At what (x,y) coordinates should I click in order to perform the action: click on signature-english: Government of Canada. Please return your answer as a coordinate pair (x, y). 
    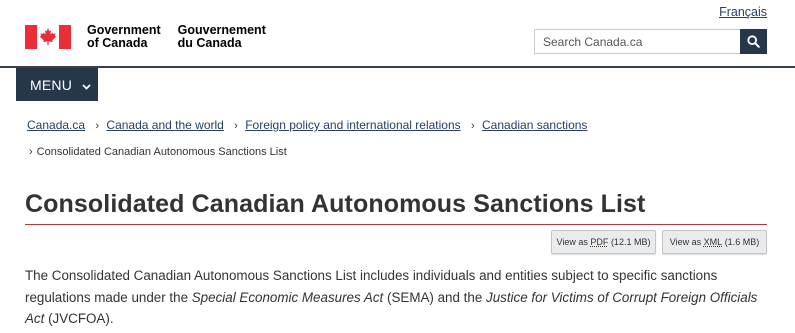
    Looking at the image, I should click on (124, 36).